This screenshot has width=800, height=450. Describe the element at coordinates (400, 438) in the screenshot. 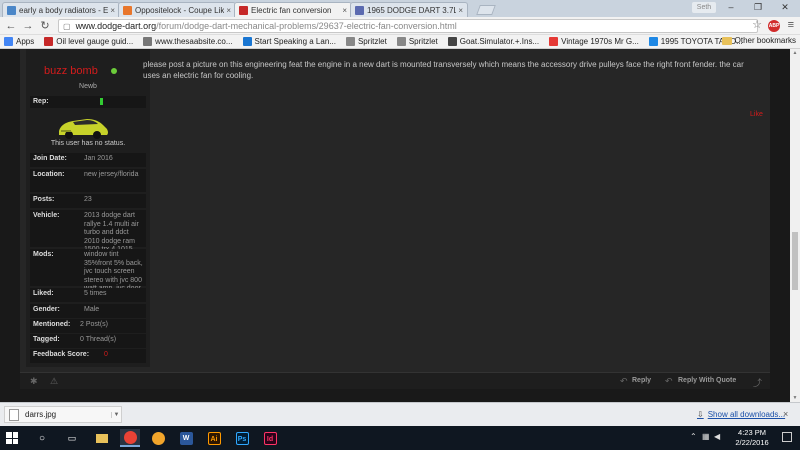

I see `windows-taskbar: ○ ▭ W Ai Ps Id ⌃ ▦ ◀ 4:23 PM 2/22/2016` at that location.